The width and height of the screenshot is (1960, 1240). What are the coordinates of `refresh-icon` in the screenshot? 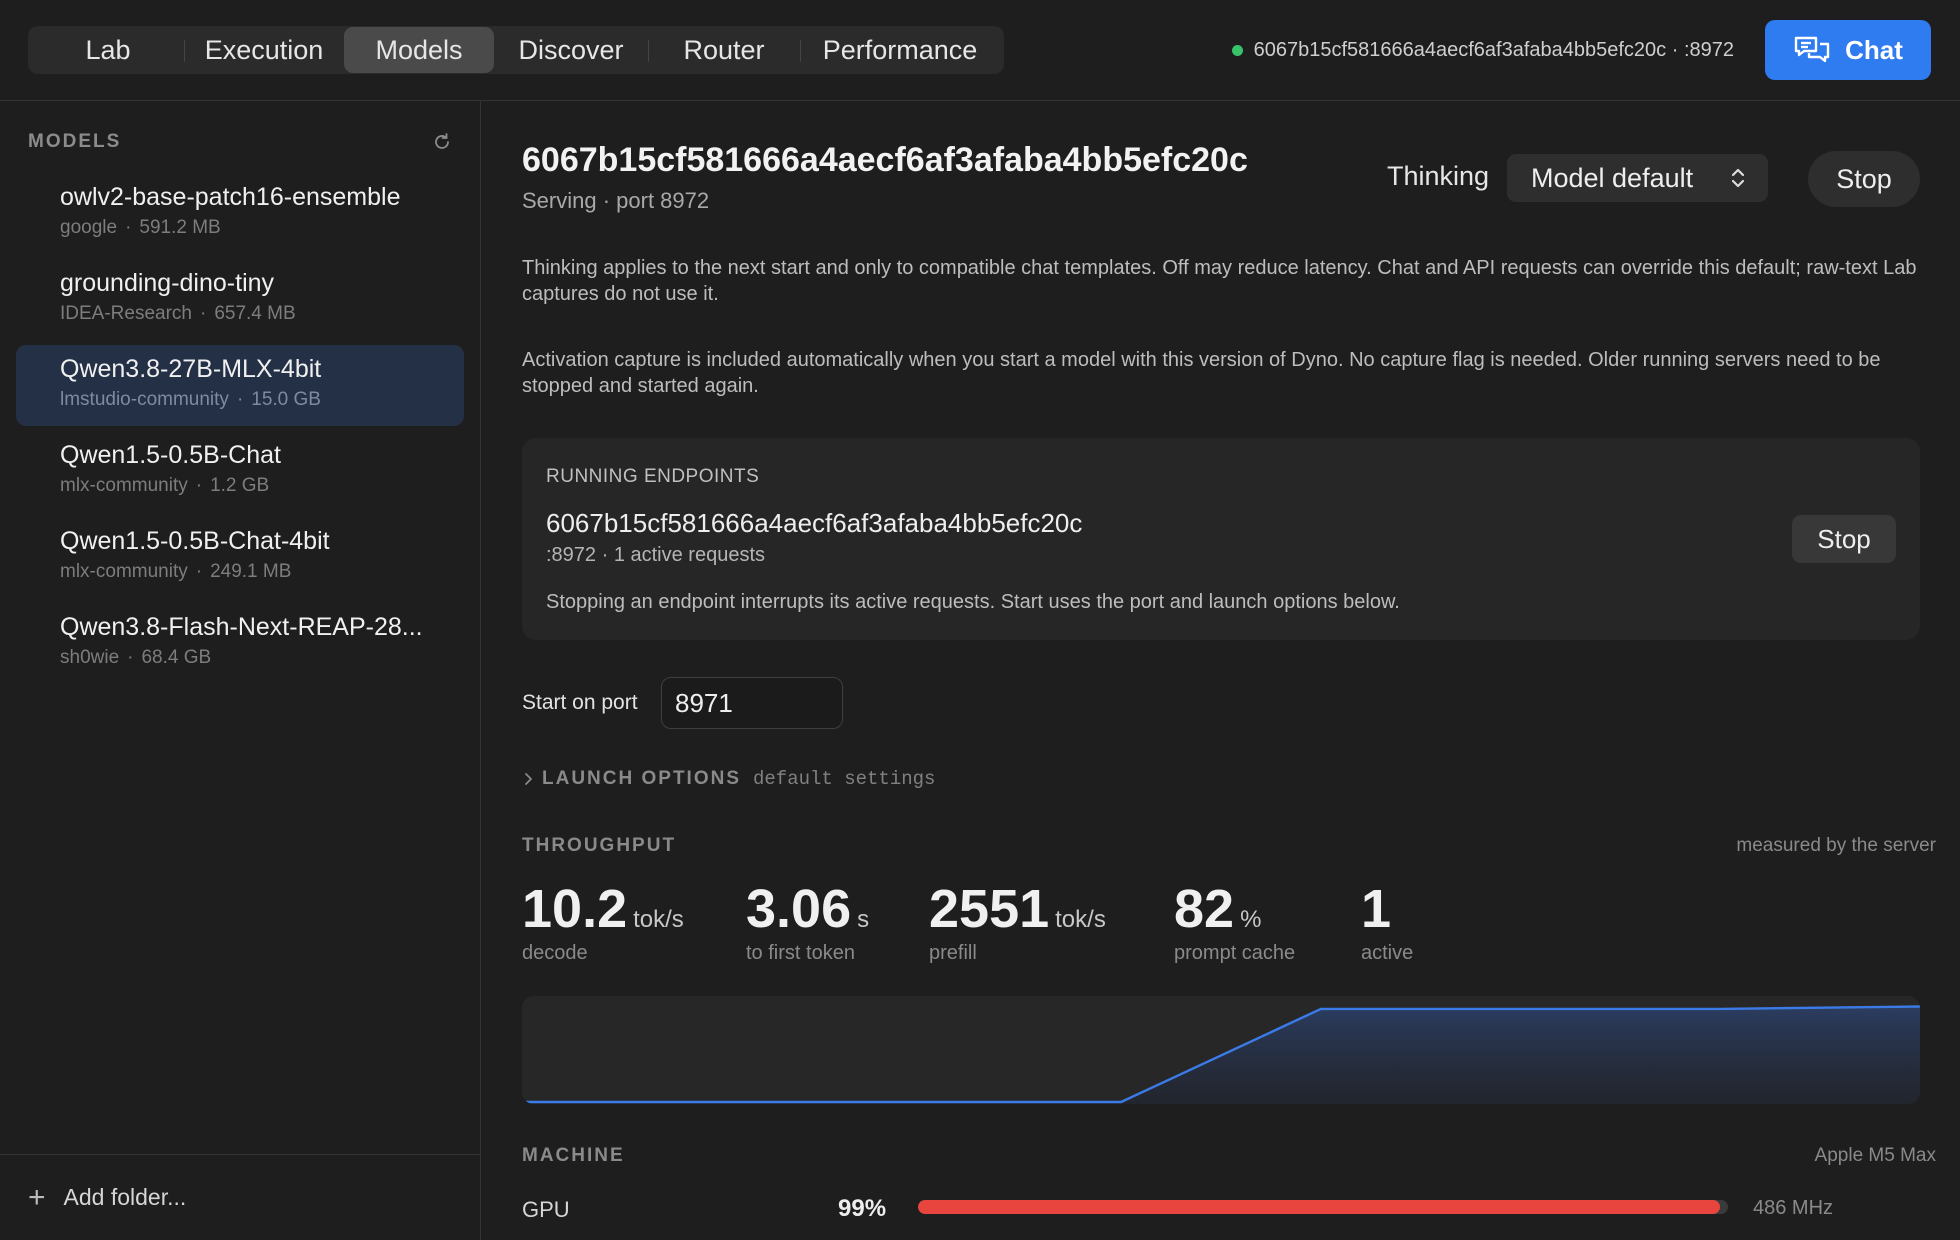 It's located at (442, 142).